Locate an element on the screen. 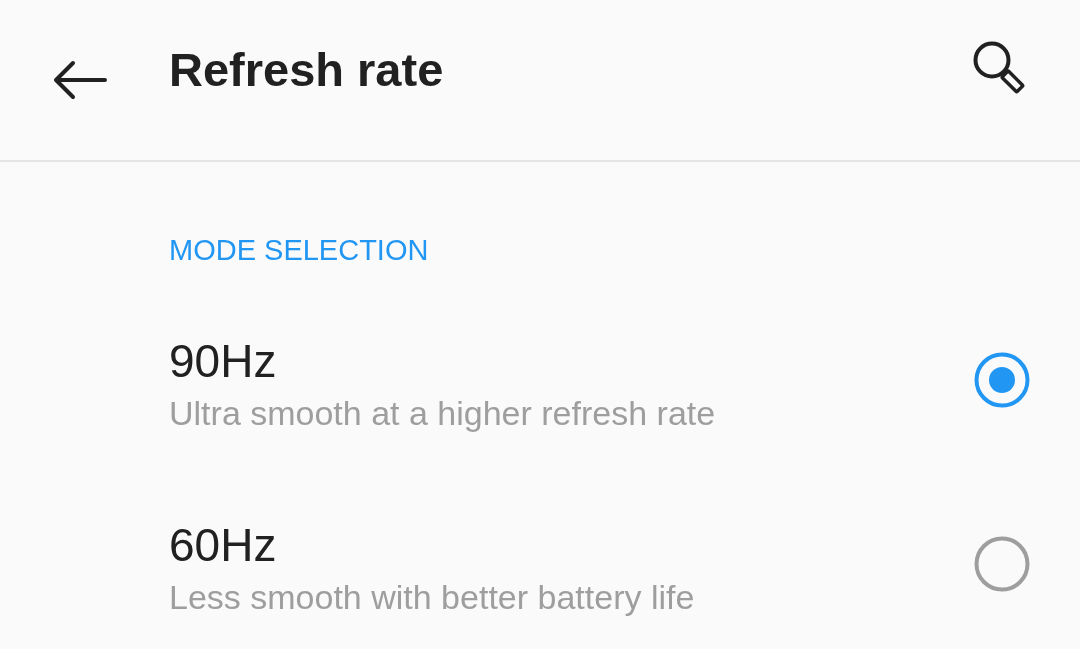  option-summary: Less smooth with better battery life is located at coordinates (432, 597).